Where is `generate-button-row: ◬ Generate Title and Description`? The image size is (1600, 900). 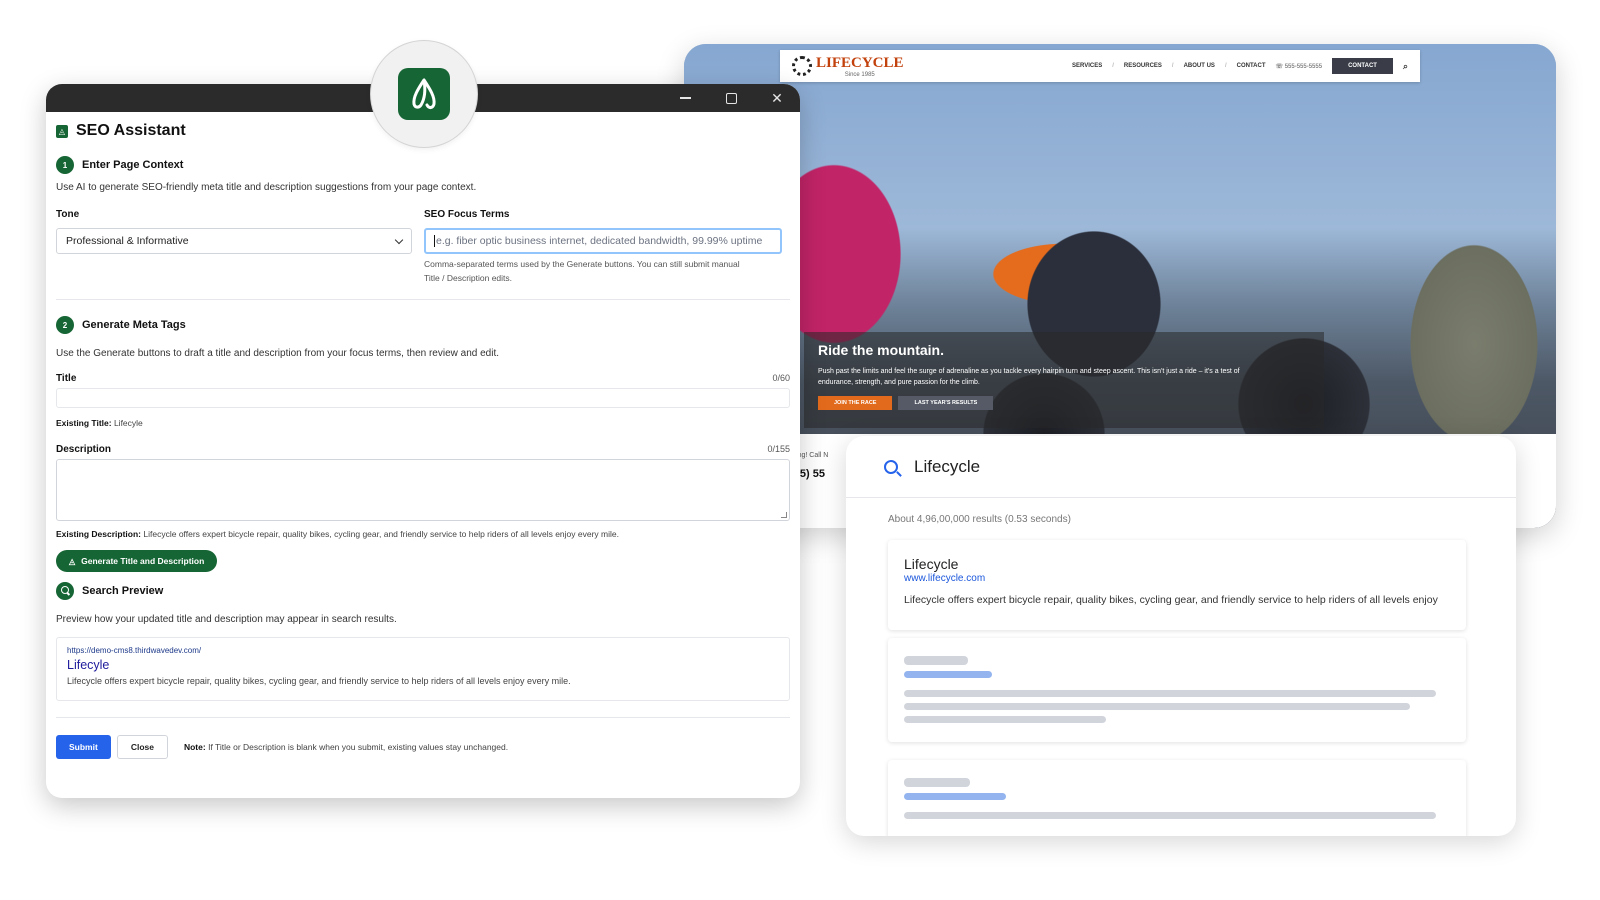 generate-button-row: ◬ Generate Title and Description is located at coordinates (423, 561).